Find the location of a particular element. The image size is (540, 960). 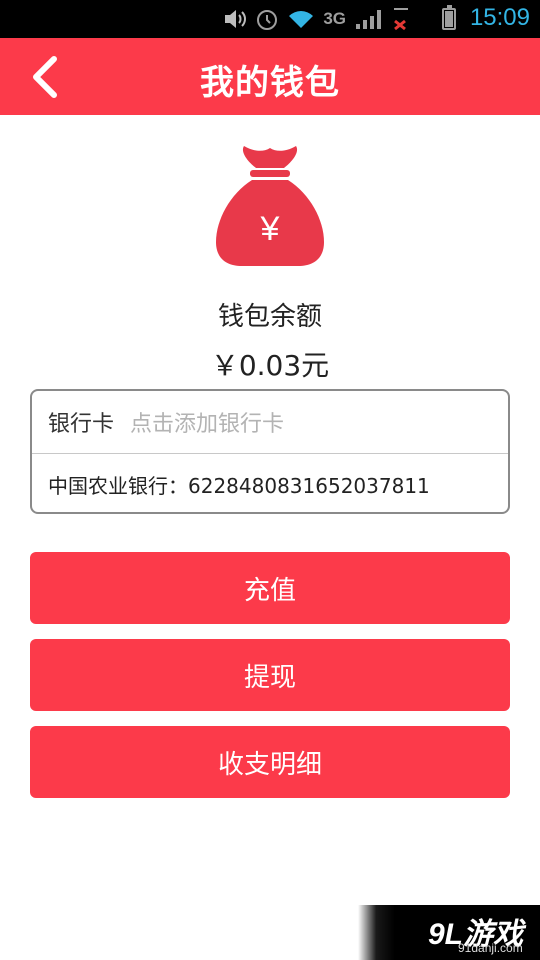

volume-icon is located at coordinates (236, 19).